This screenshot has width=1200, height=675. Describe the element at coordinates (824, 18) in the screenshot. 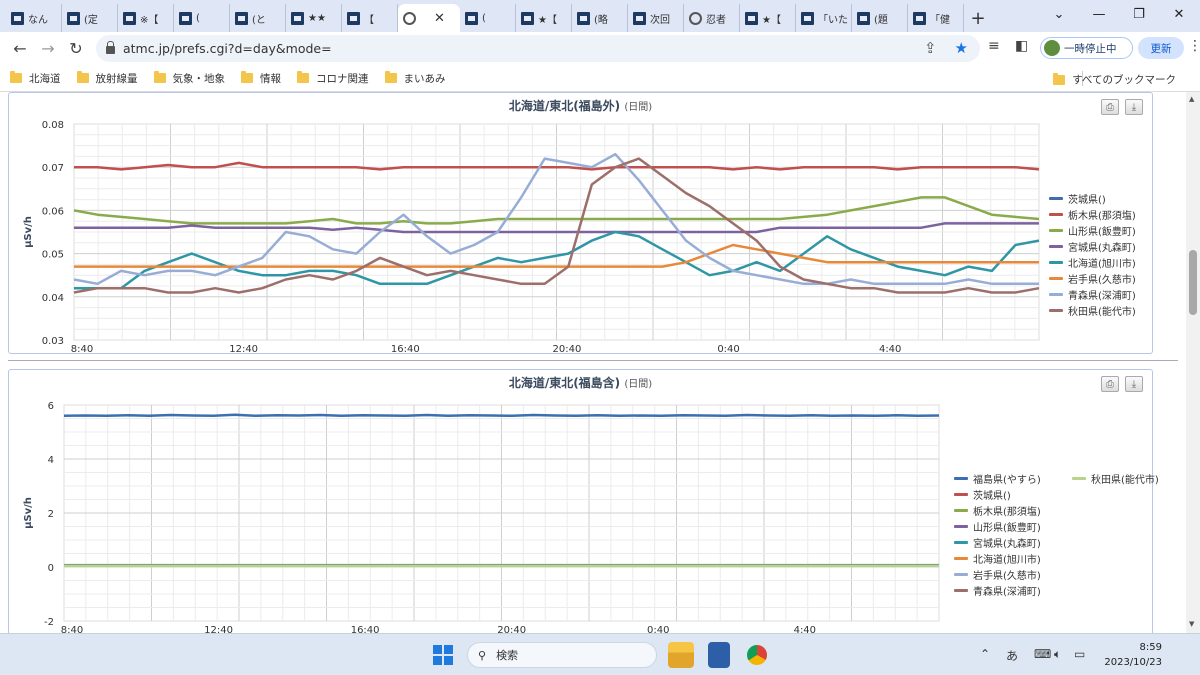

I see `browser-tab: 「いた` at that location.